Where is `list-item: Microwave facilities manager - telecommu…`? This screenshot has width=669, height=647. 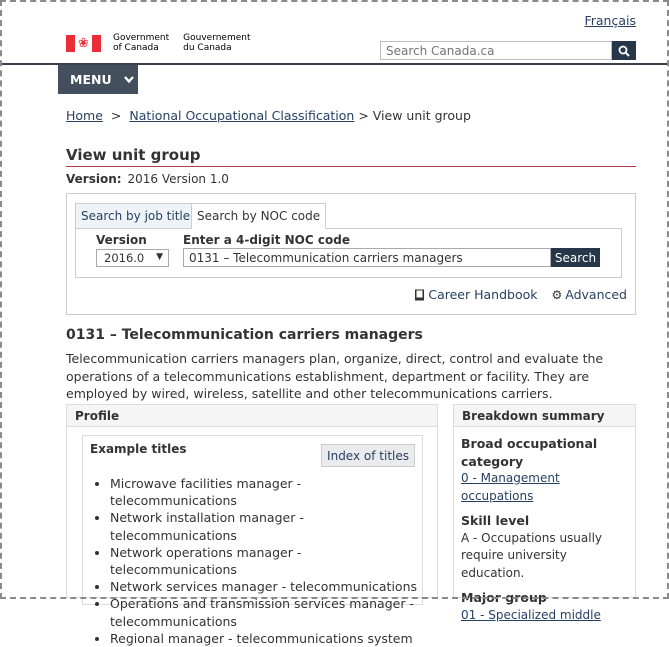
list-item: Microwave facilities manager - telecommu… is located at coordinates (265, 492).